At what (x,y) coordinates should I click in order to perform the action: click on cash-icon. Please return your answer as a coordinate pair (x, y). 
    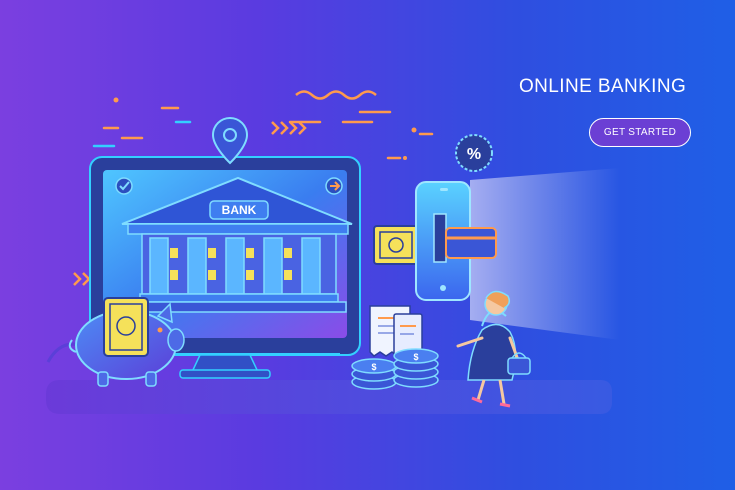
    Looking at the image, I should click on (396, 245).